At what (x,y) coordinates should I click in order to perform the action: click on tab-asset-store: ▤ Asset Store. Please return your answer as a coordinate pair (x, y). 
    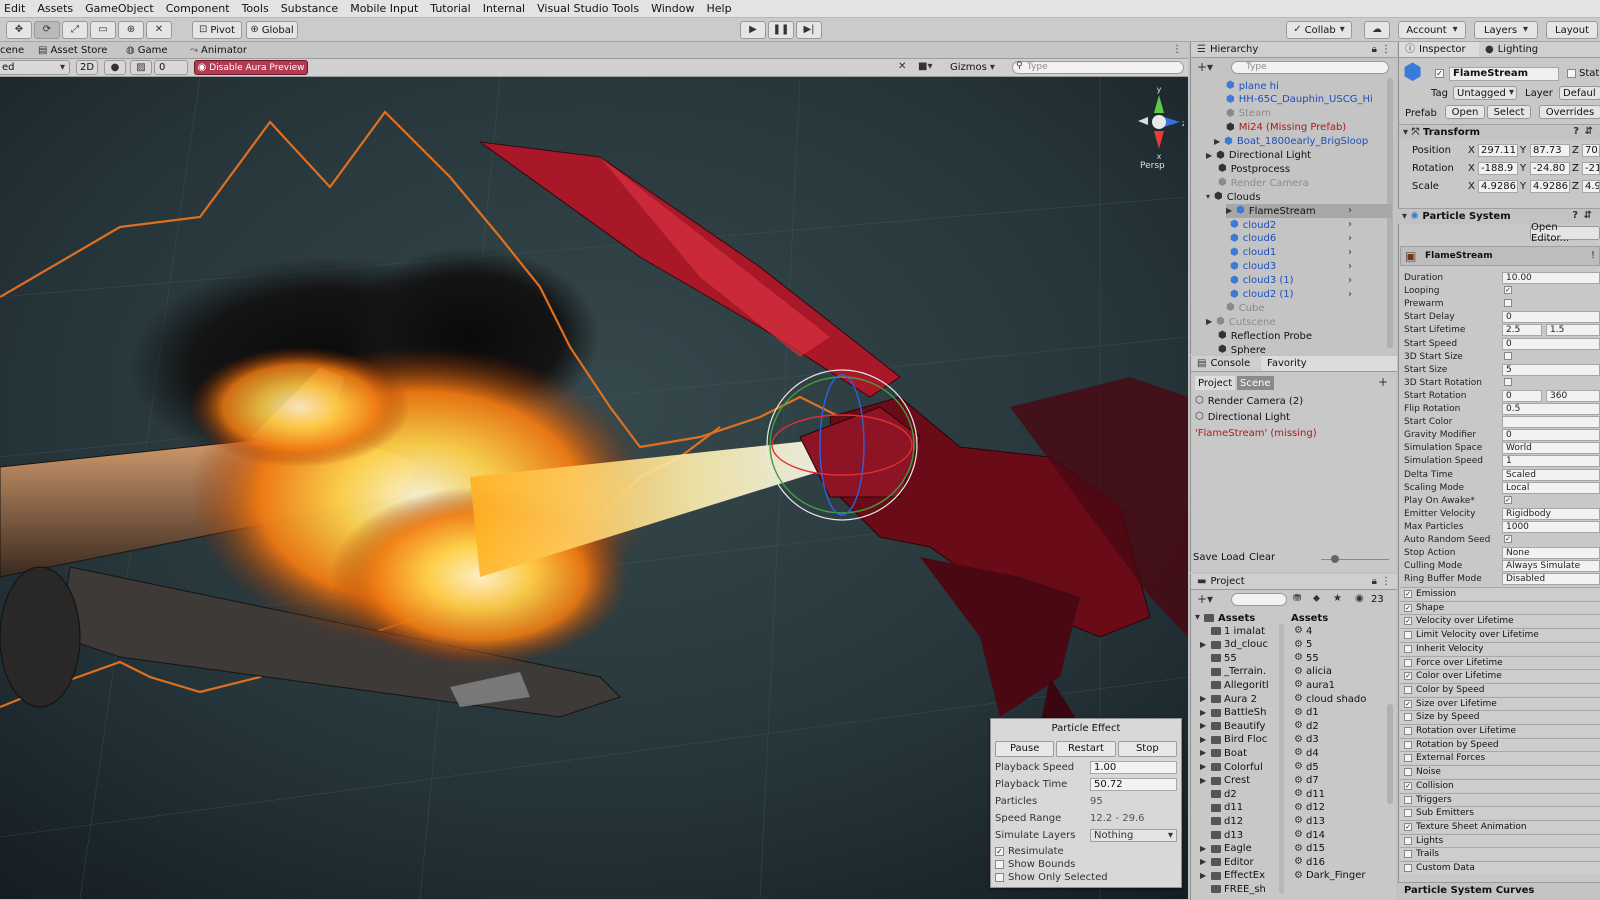
    Looking at the image, I should click on (72, 50).